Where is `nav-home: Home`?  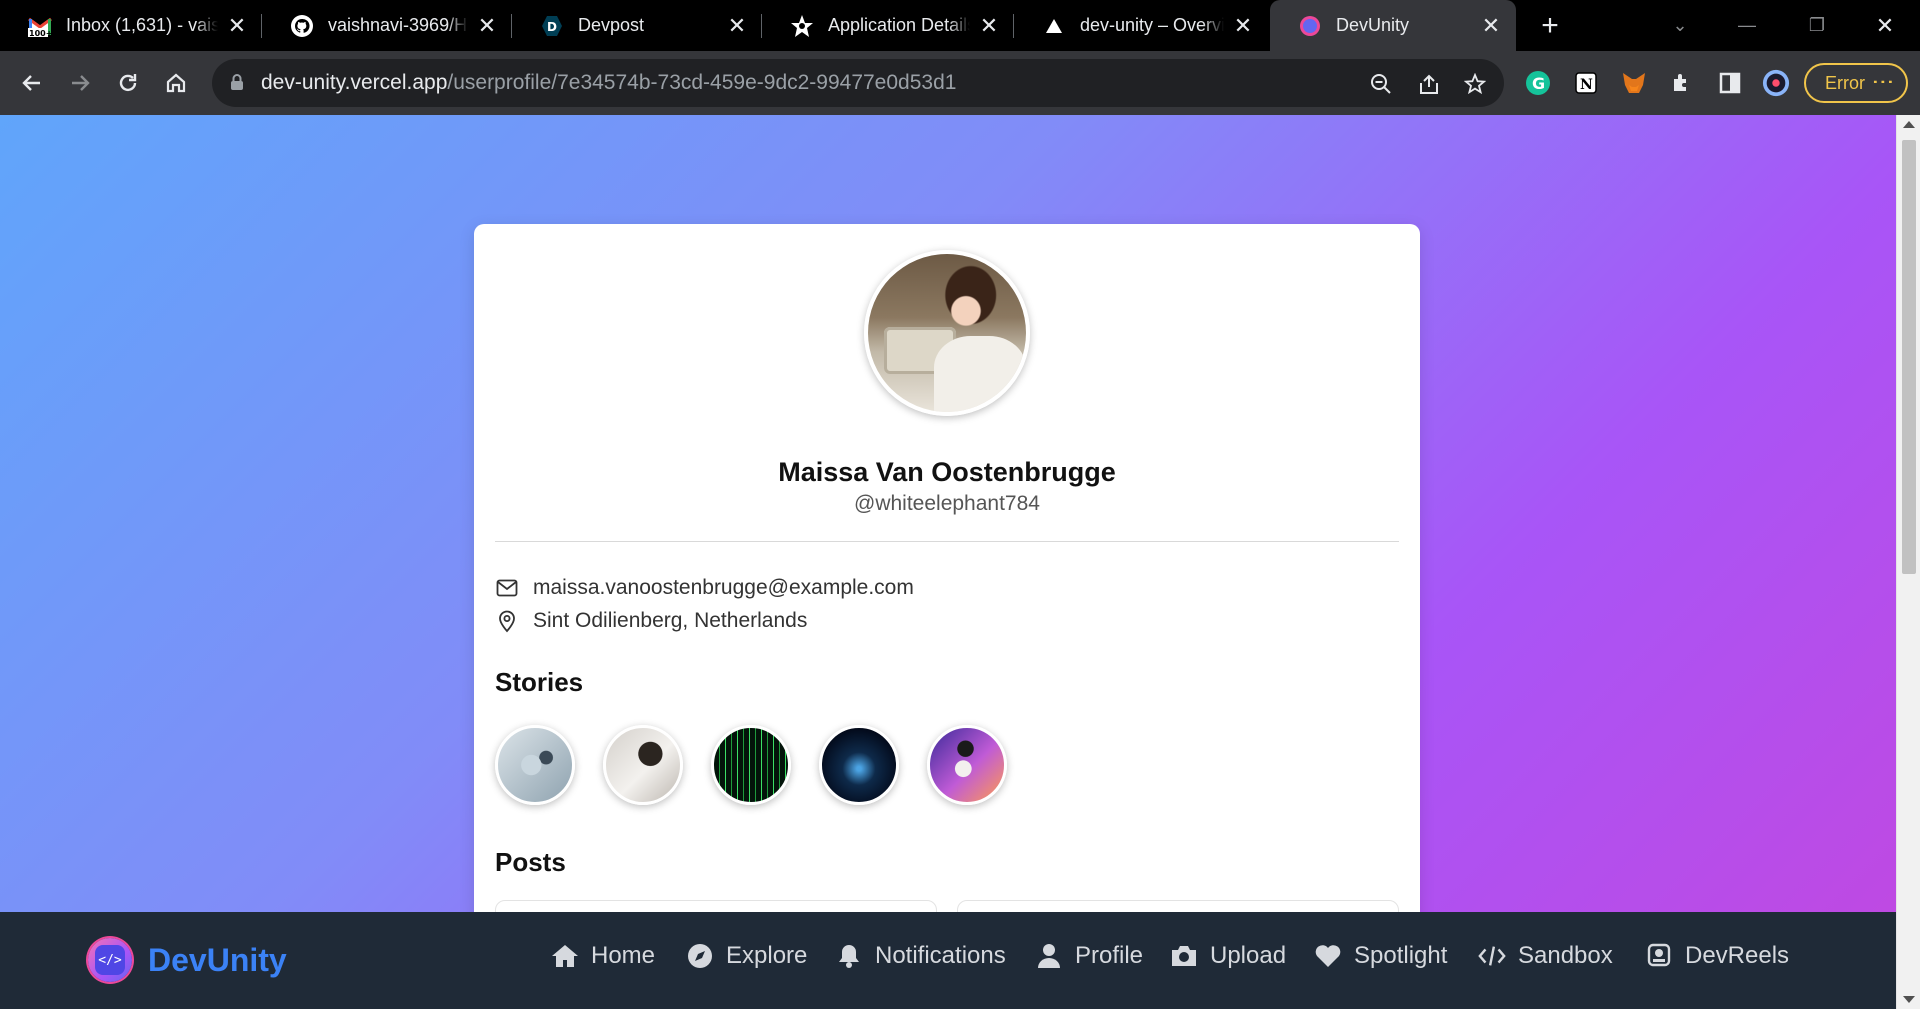 nav-home: Home is located at coordinates (603, 956).